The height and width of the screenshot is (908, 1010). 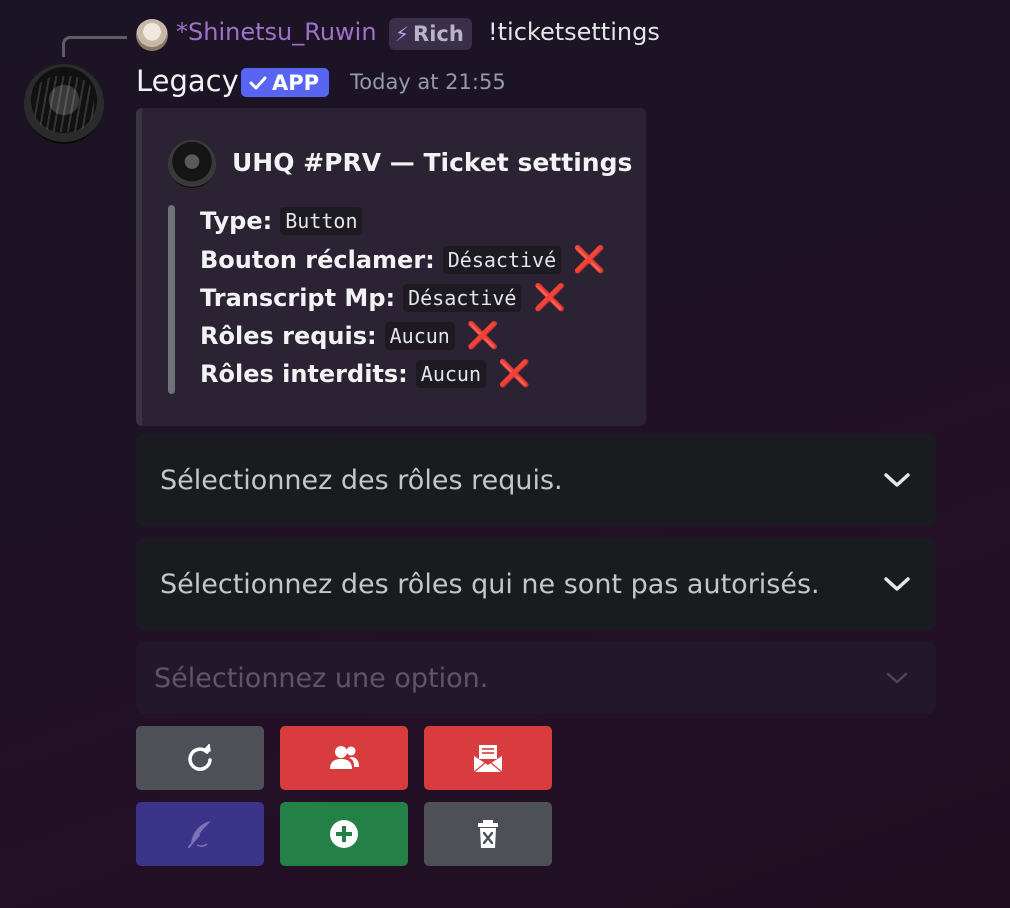 What do you see at coordinates (432, 162) in the screenshot?
I see `embed-title: UHQ #PRV — Ticket settings` at bounding box center [432, 162].